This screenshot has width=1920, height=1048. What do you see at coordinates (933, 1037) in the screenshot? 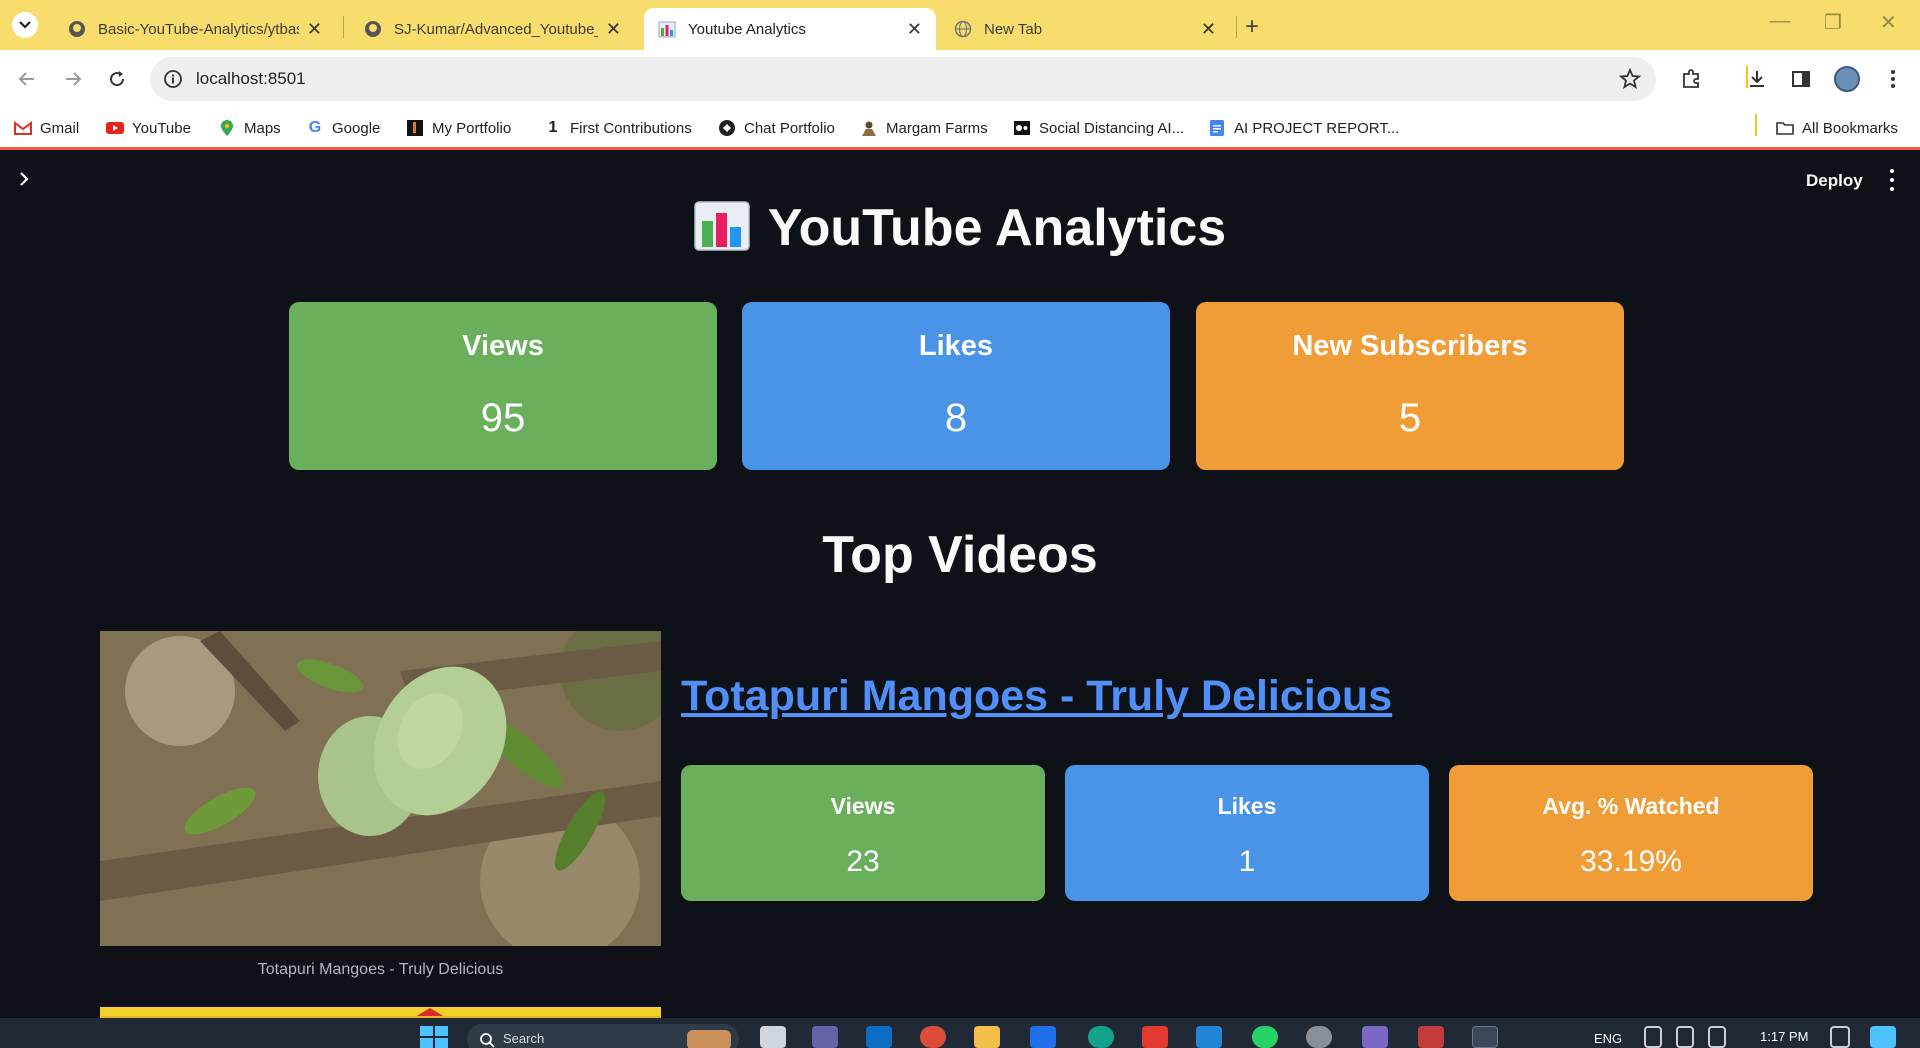
I see `chrome-icon` at bounding box center [933, 1037].